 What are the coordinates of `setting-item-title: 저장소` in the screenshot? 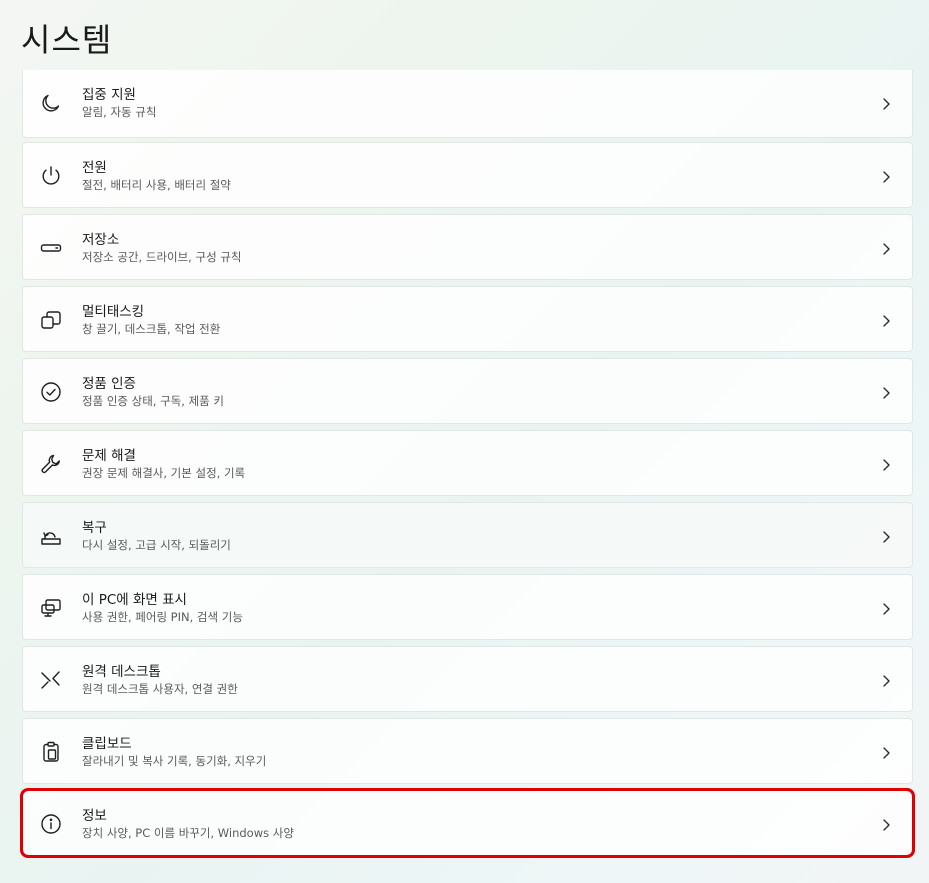 It's located at (101, 240).